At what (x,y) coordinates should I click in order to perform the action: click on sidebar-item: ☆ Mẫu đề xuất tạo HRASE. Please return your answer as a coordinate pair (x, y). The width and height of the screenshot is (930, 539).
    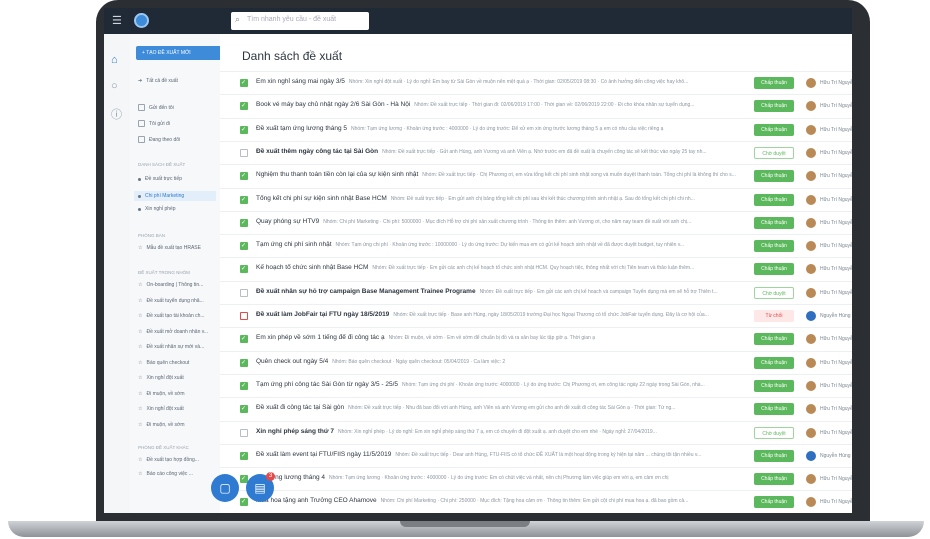
    Looking at the image, I should click on (169, 248).